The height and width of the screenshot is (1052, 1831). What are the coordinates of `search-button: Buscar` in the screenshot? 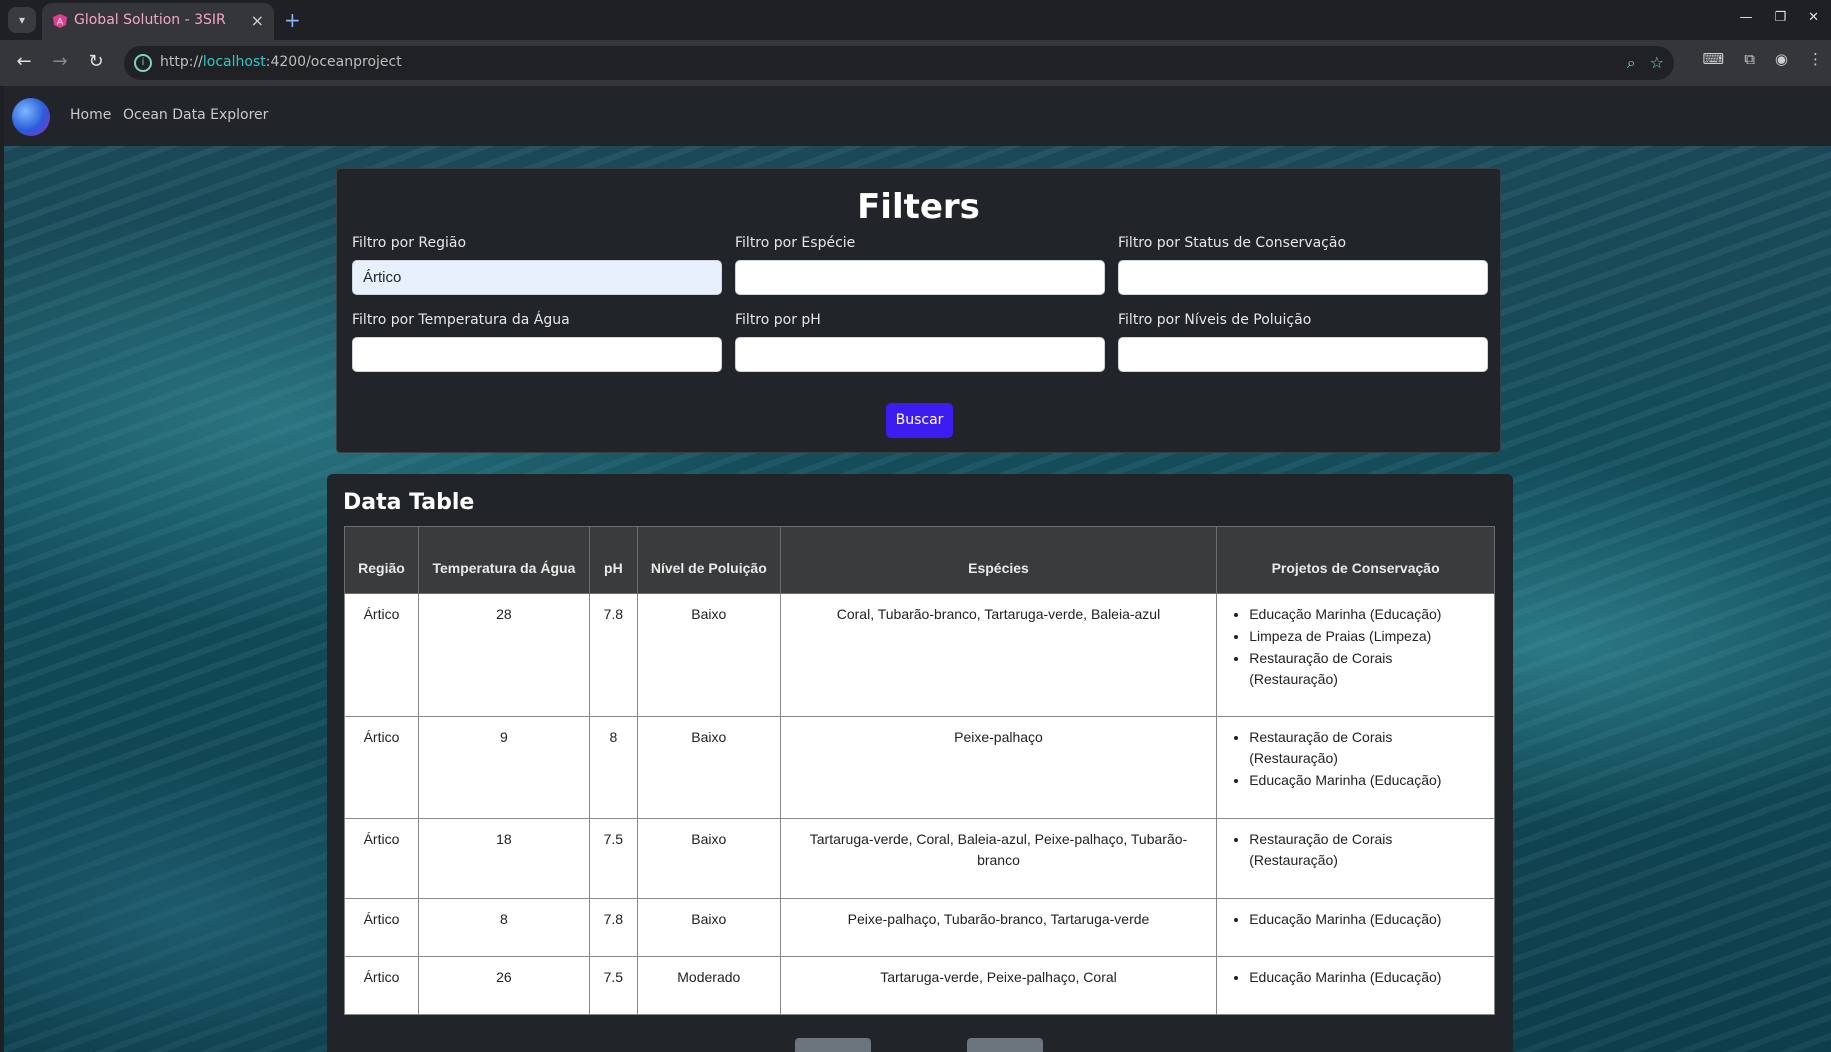 It's located at (919, 420).